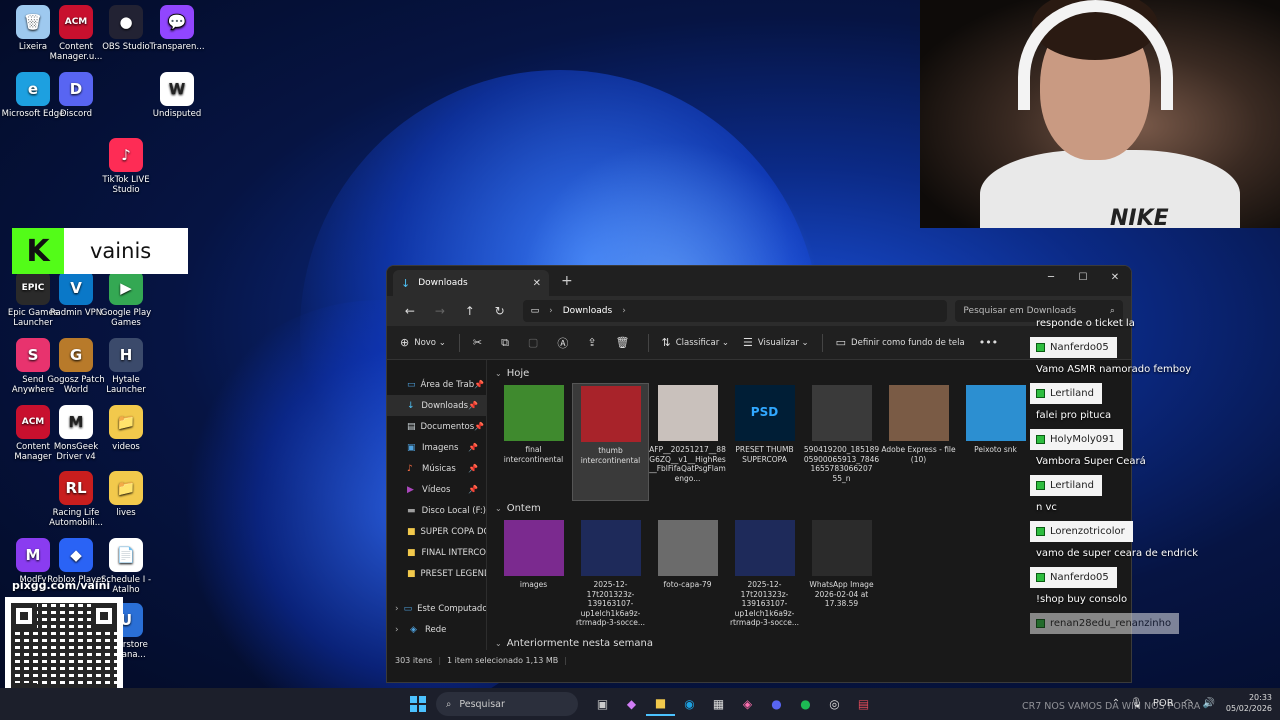  Describe the element at coordinates (1051, 277) in the screenshot. I see `minimize-icon: ─` at that location.